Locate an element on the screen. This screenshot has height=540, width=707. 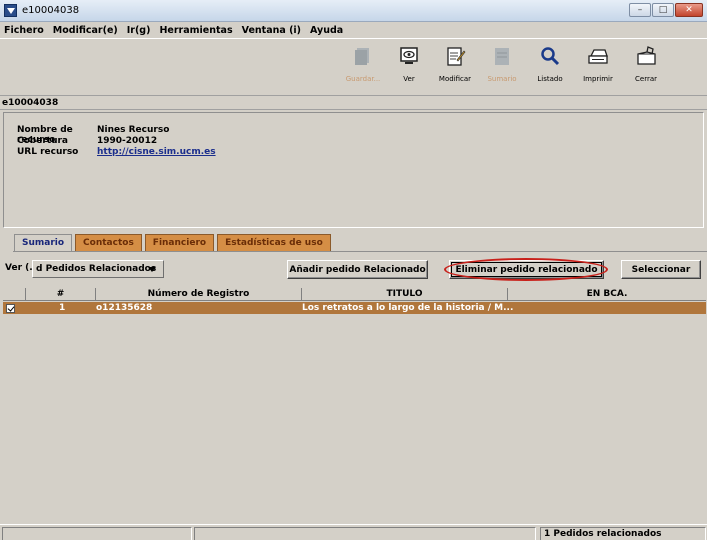
status-cell-left is located at coordinates (97, 533).